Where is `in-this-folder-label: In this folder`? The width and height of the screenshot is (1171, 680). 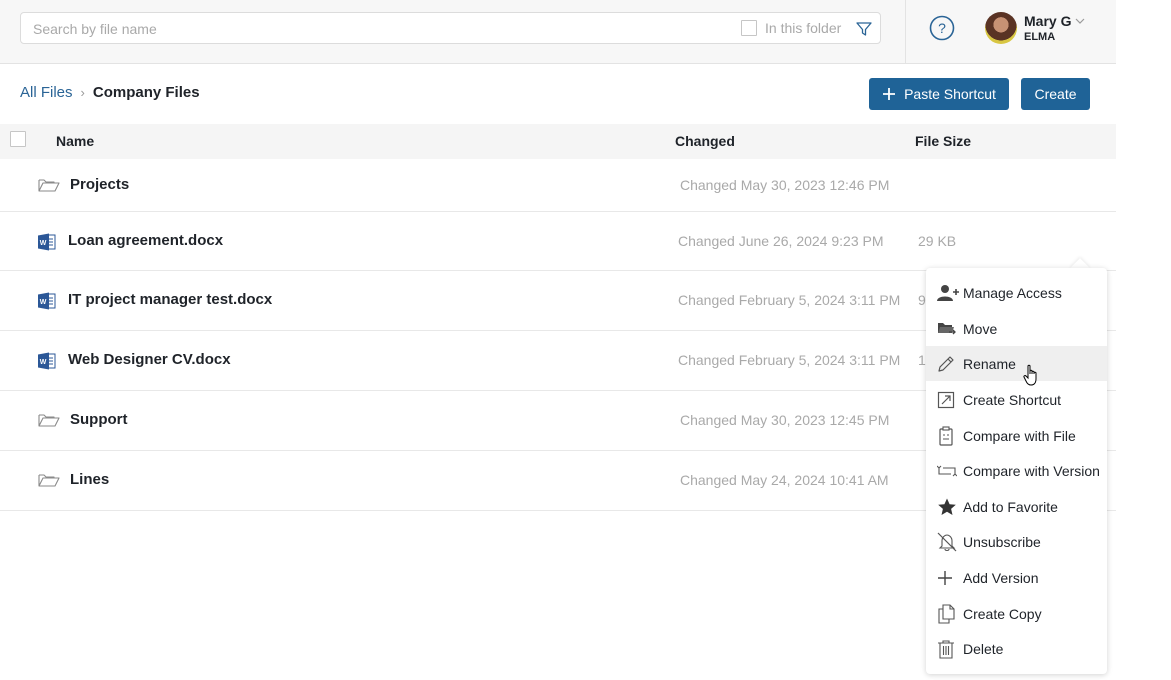 in-this-folder-label: In this folder is located at coordinates (803, 28).